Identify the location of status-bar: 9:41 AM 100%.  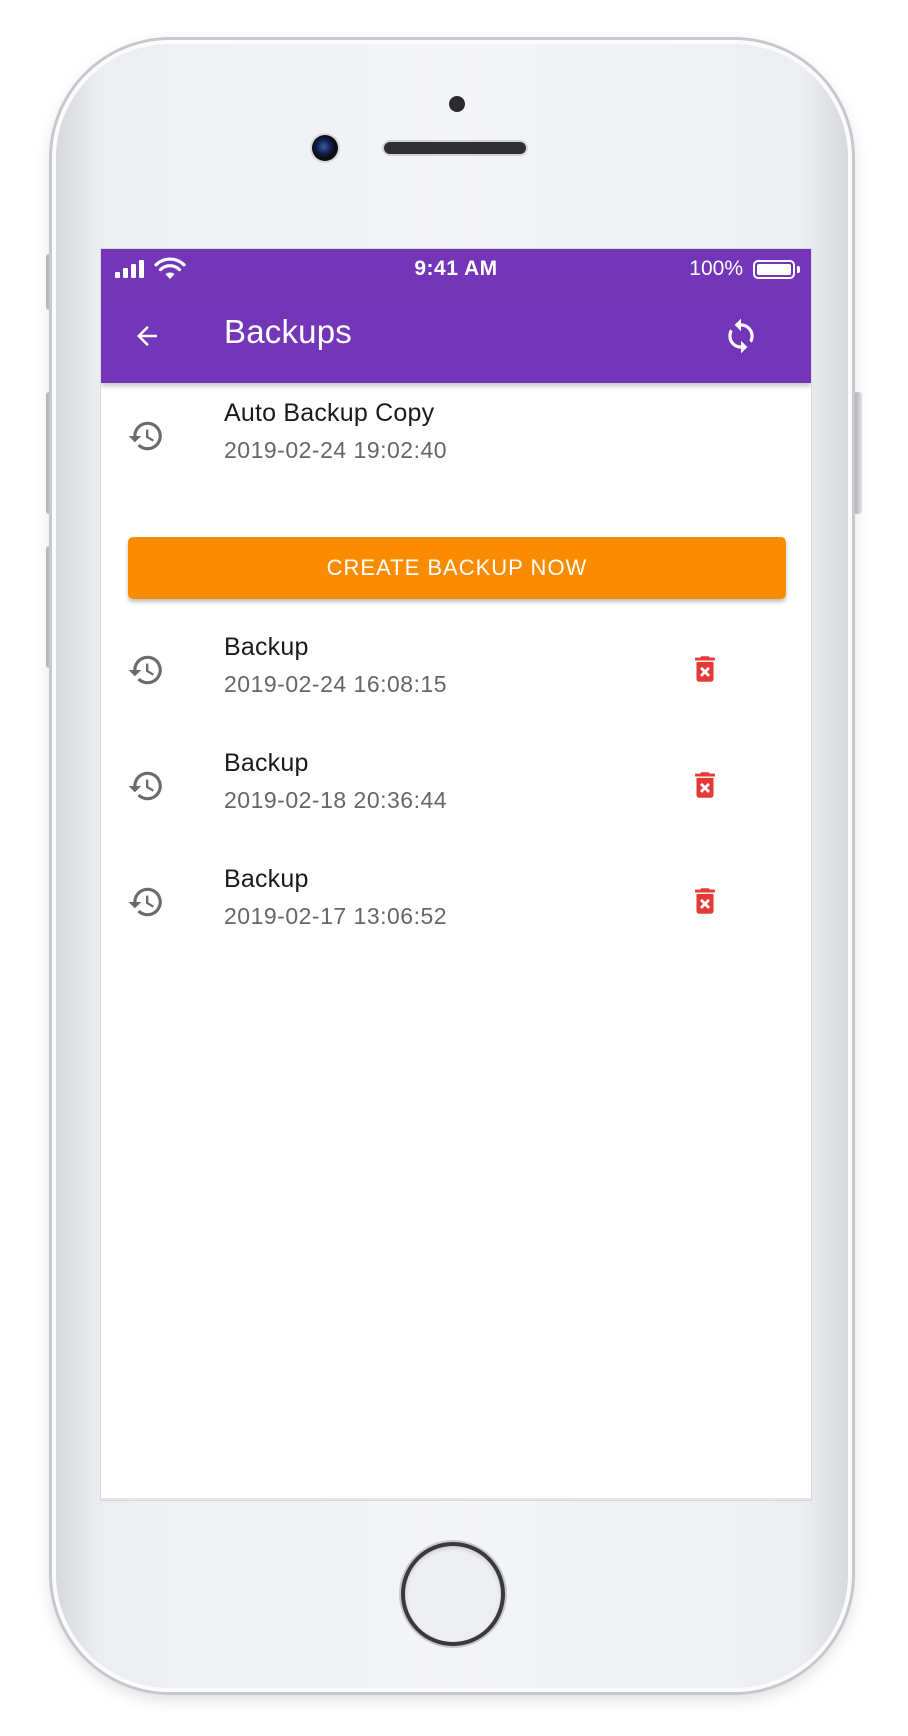
(456, 269).